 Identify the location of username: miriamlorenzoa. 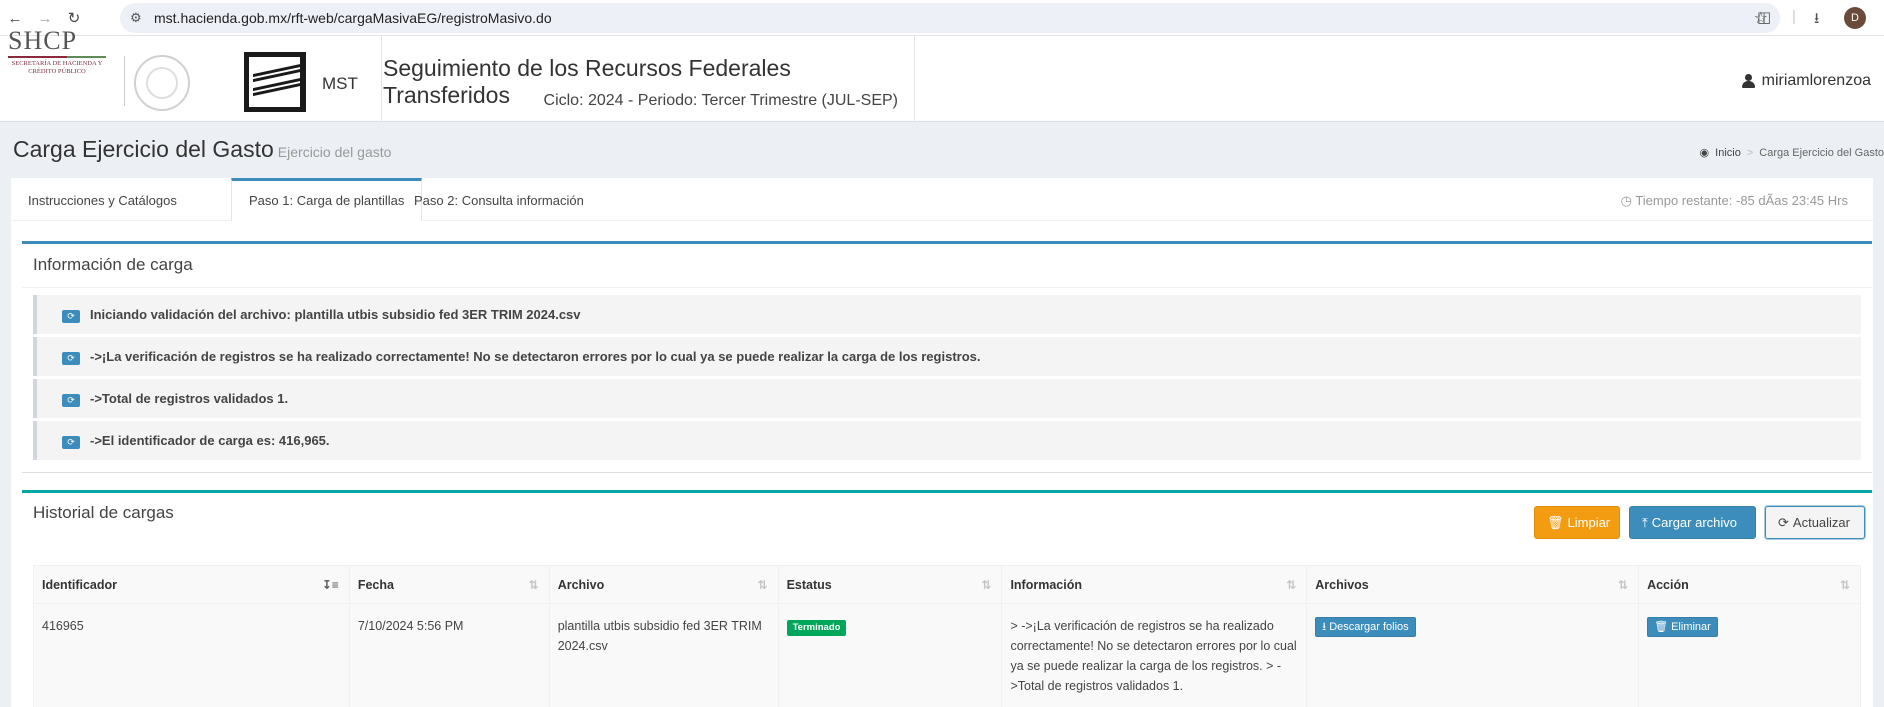
(1816, 80).